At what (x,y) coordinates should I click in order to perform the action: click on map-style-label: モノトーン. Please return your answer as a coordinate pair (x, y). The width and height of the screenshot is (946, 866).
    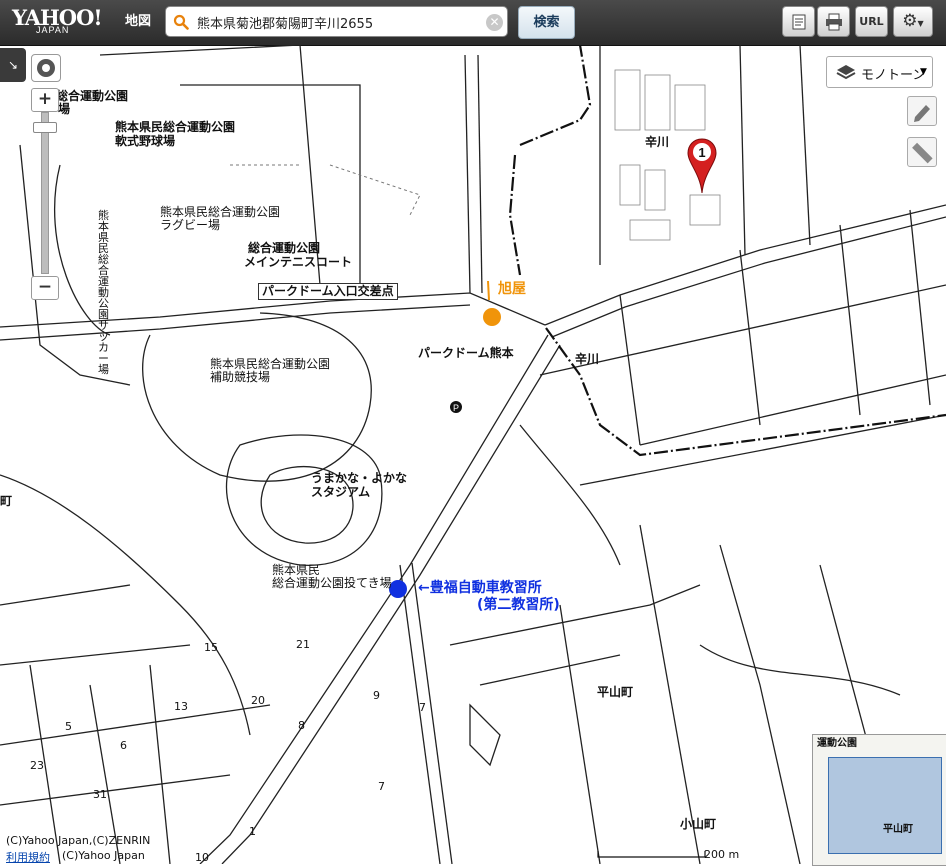
    Looking at the image, I should click on (893, 75).